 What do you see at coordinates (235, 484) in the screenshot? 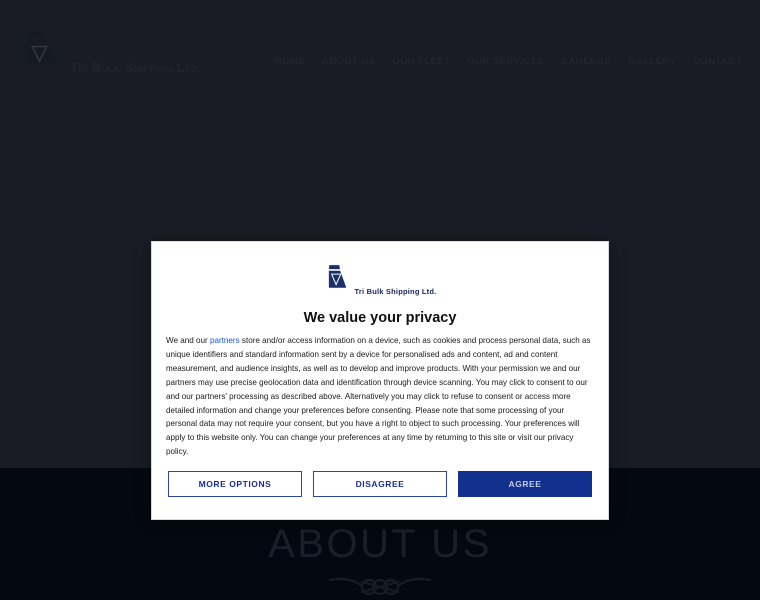
I see `more-options-button: MORE OPTIONS` at bounding box center [235, 484].